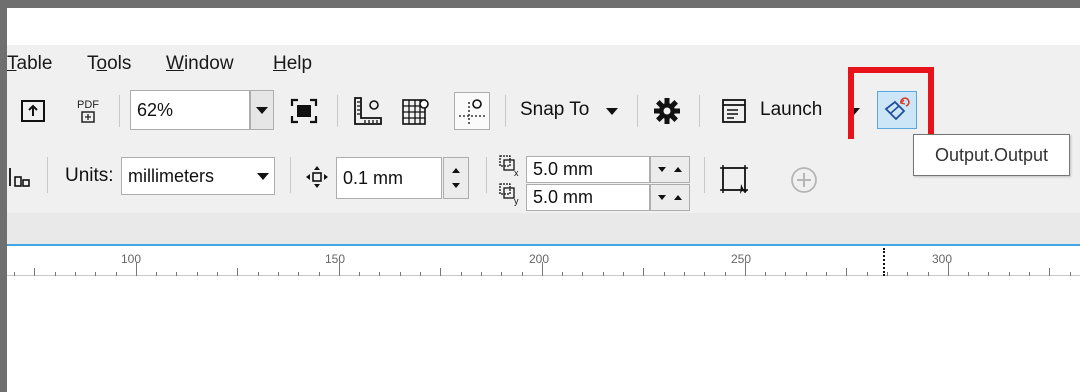 This screenshot has height=392, width=1080. What do you see at coordinates (670, 197) in the screenshot?
I see `duplicate-y-spinner` at bounding box center [670, 197].